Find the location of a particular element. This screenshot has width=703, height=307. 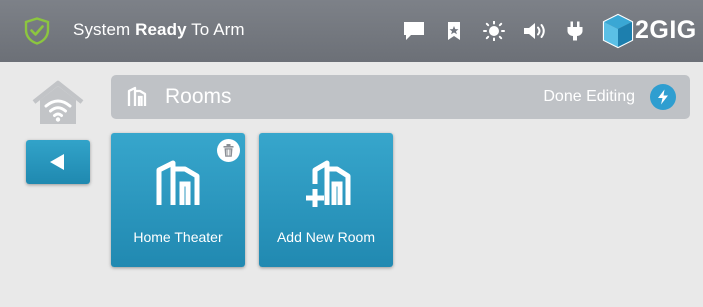

back-button is located at coordinates (58, 162).